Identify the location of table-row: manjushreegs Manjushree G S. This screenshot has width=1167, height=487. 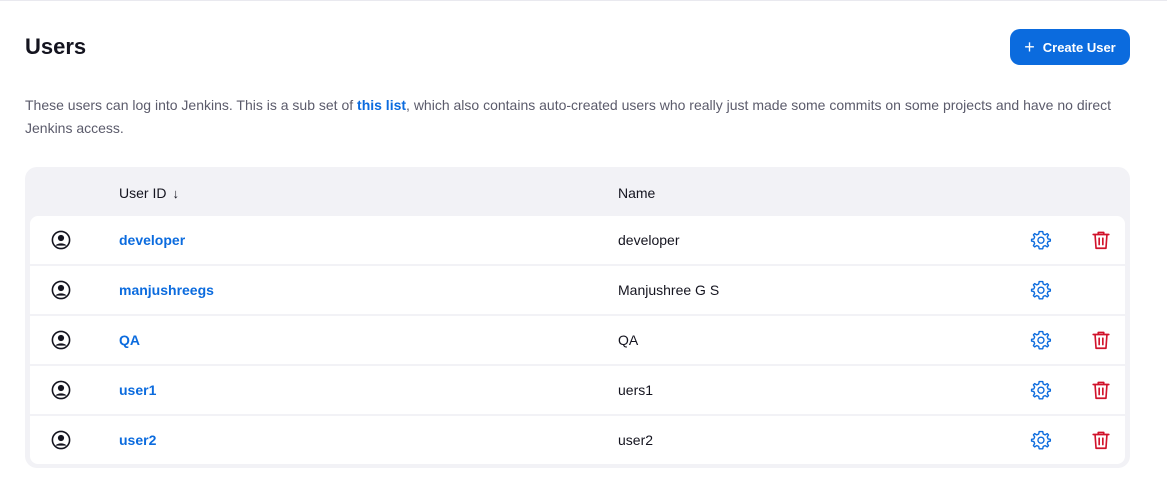
(577, 290).